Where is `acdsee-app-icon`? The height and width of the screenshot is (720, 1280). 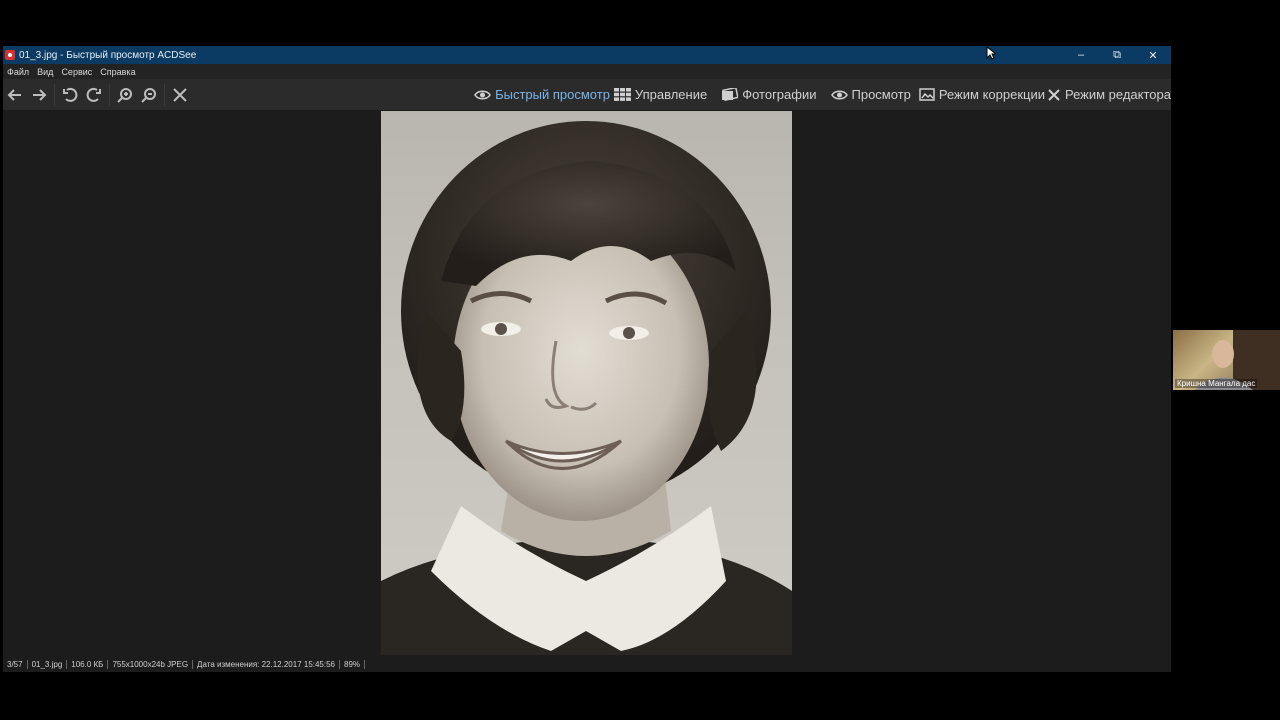 acdsee-app-icon is located at coordinates (10, 55).